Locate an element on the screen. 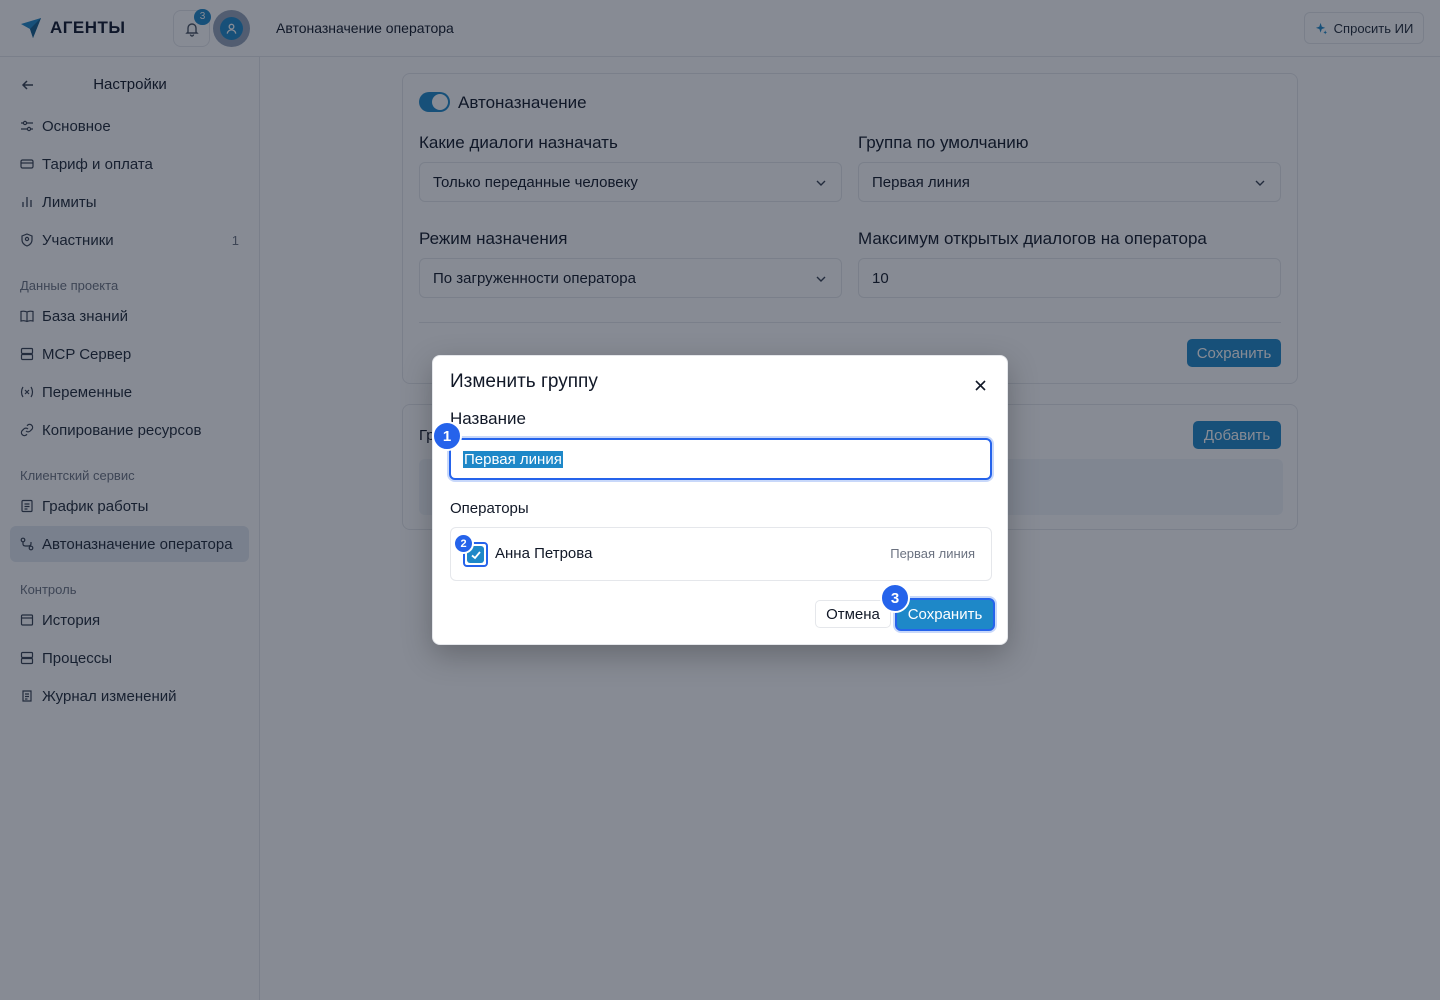 The image size is (1440, 1000). close-button is located at coordinates (980, 385).